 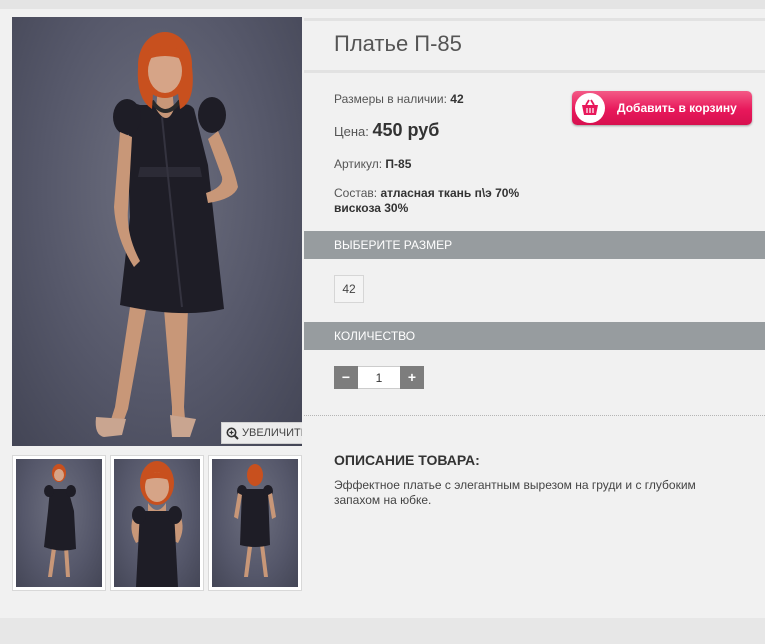 I want to click on product-title-box: Платье П-85, so click(x=534, y=45).